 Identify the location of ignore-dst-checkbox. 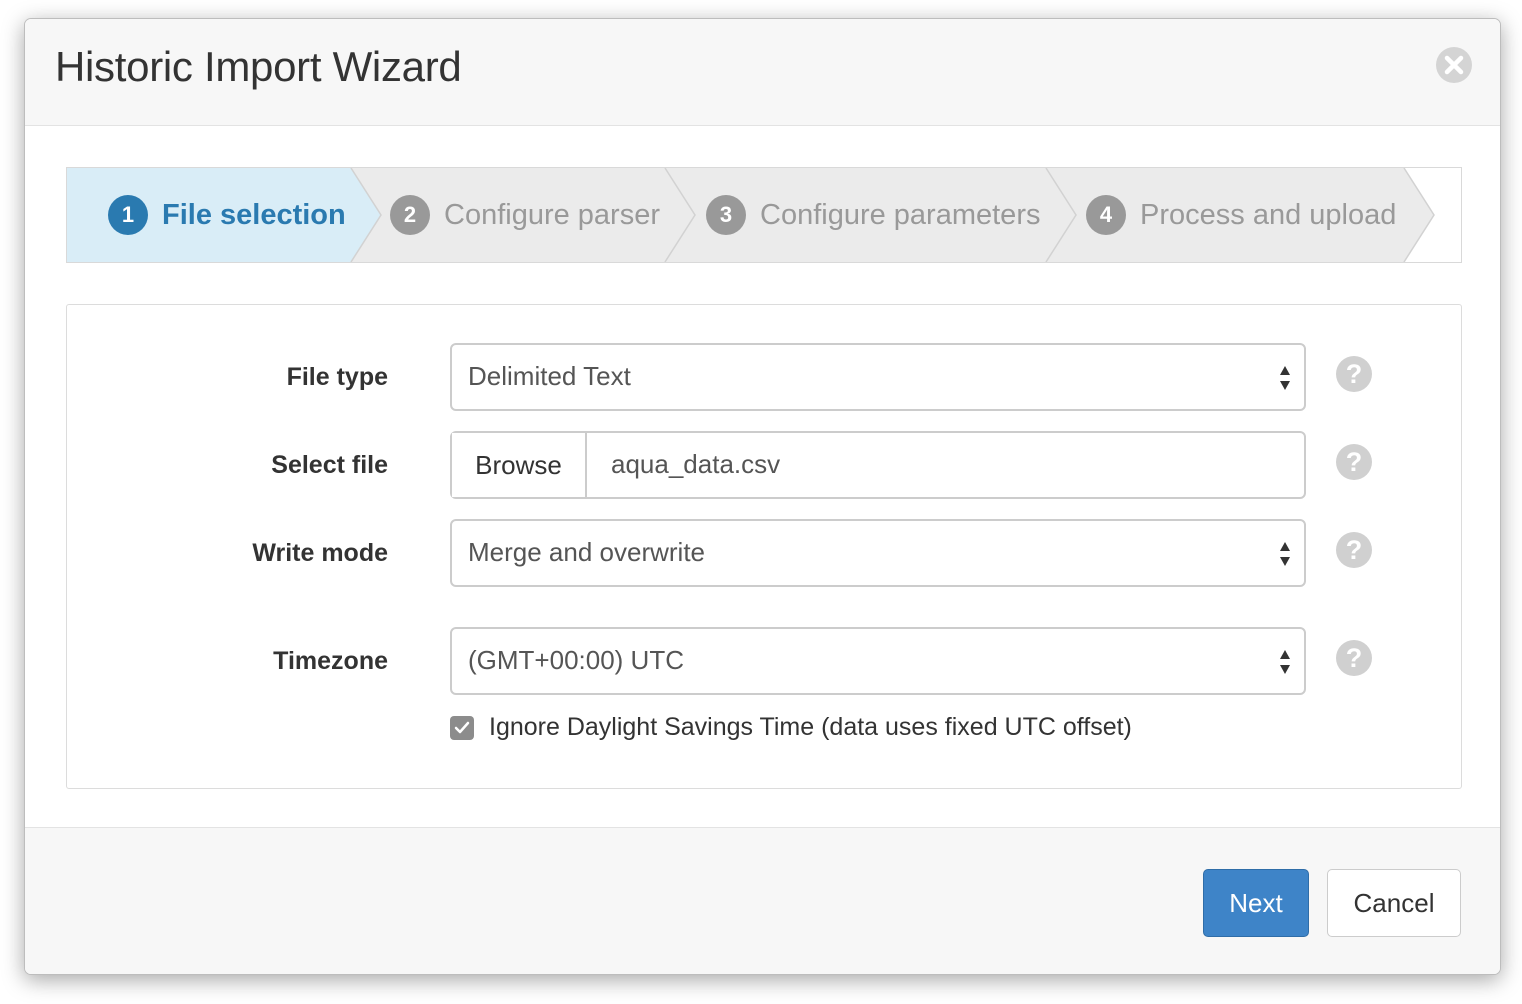
(462, 727).